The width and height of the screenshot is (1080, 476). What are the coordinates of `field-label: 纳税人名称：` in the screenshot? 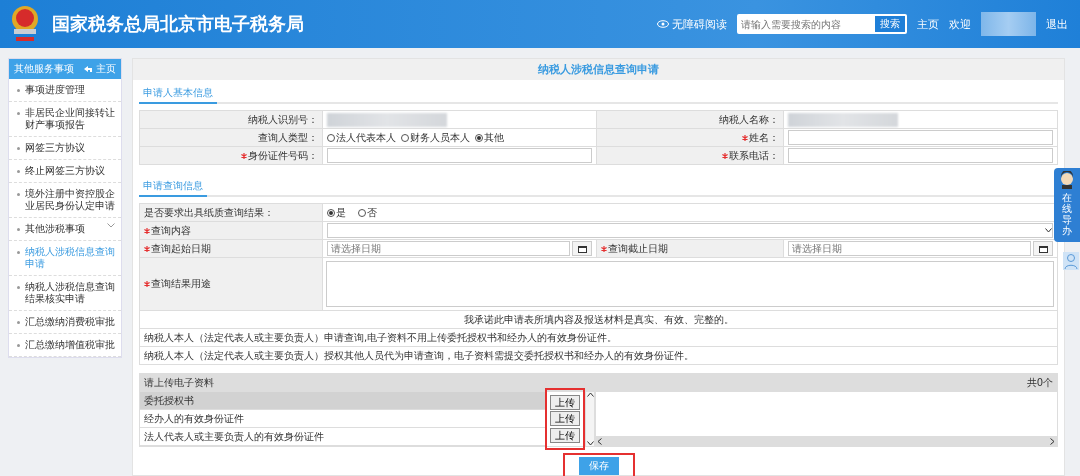 It's located at (749, 119).